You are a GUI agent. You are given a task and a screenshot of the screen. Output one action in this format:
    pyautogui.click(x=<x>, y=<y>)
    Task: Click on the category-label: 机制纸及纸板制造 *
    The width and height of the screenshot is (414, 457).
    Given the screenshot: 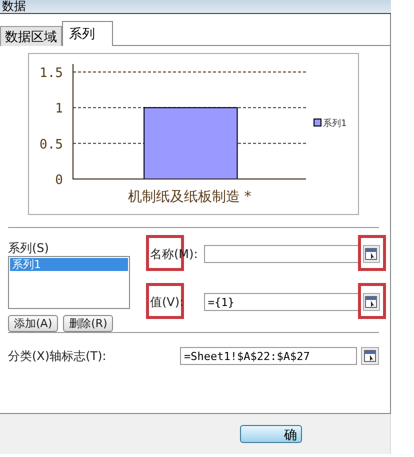 What is the action you would take?
    pyautogui.click(x=190, y=197)
    